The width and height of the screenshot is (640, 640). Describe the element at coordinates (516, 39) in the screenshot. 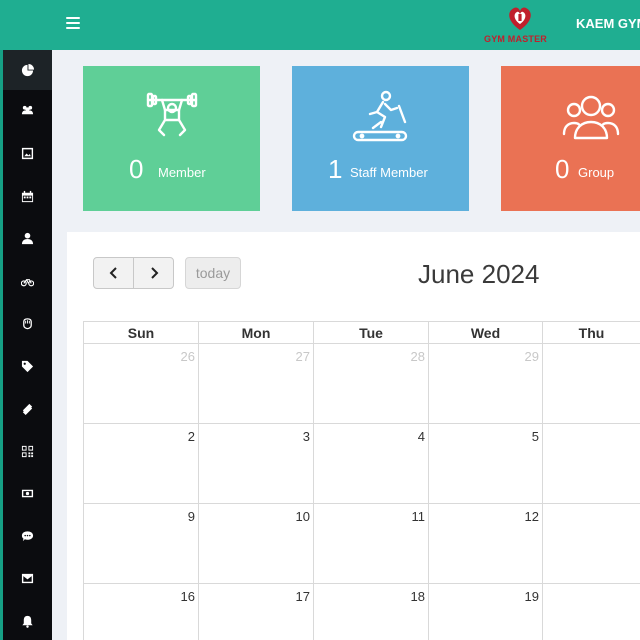

I see `logo-text: GYM MASTER` at that location.